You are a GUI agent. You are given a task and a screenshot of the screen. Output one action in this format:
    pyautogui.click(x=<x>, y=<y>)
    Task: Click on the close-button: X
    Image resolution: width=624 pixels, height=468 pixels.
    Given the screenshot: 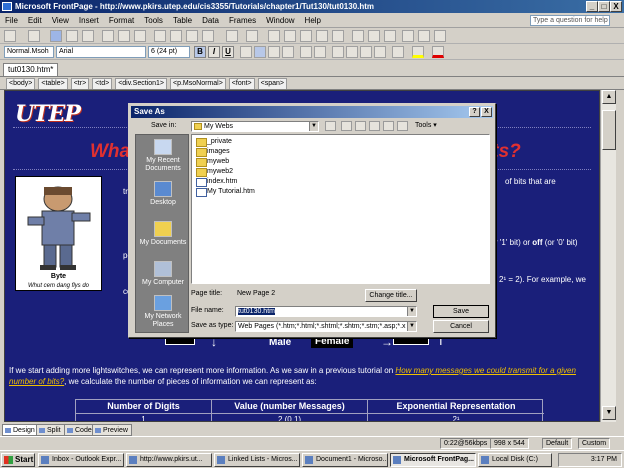 What is the action you would take?
    pyautogui.click(x=616, y=6)
    